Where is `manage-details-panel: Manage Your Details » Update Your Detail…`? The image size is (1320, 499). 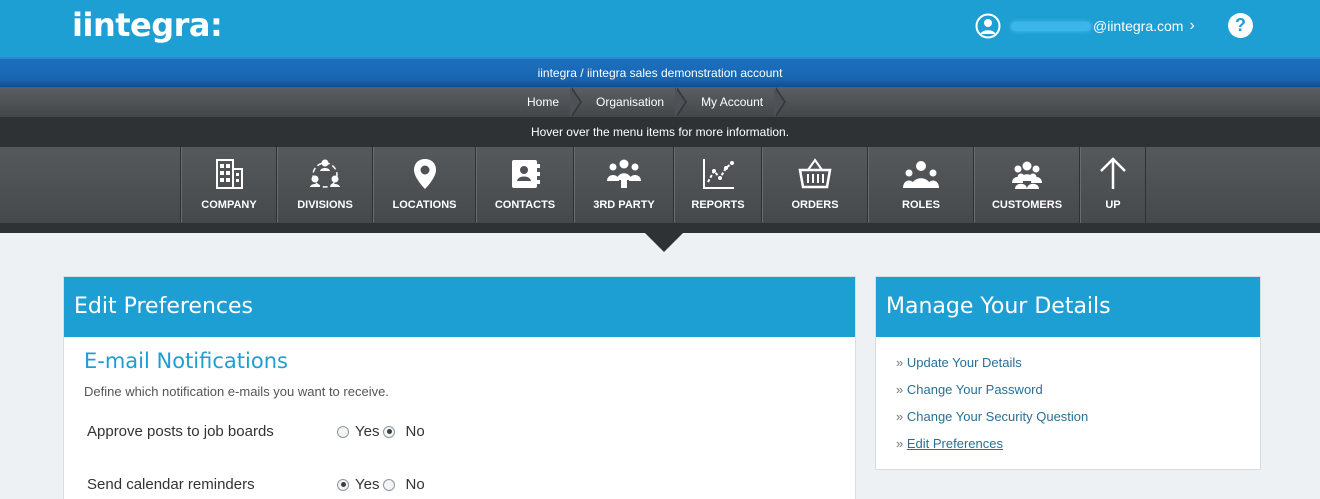
manage-details-panel: Manage Your Details » Update Your Detail… is located at coordinates (1068, 373).